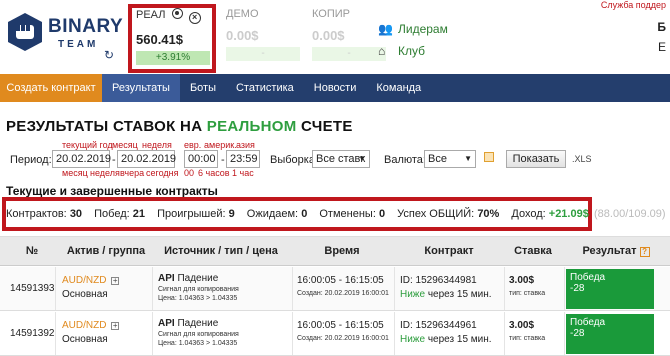 This screenshot has width=670, height=356. Describe the element at coordinates (112, 214) in the screenshot. I see `stat-wins-label: Побед:` at that location.